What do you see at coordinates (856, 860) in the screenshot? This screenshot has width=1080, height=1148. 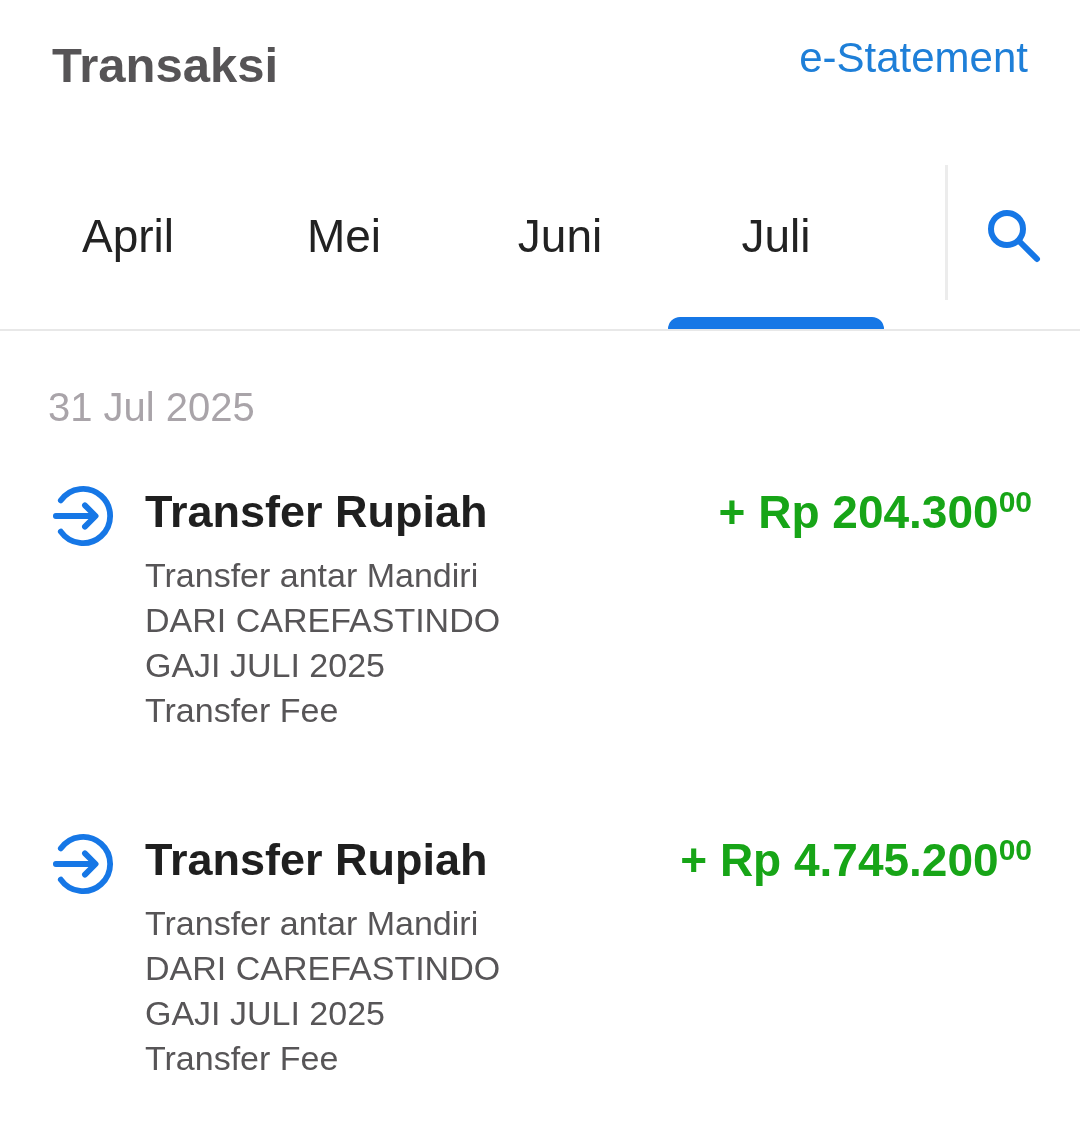 I see `amount-text: + Rp 4.745.200$^{00}$` at bounding box center [856, 860].